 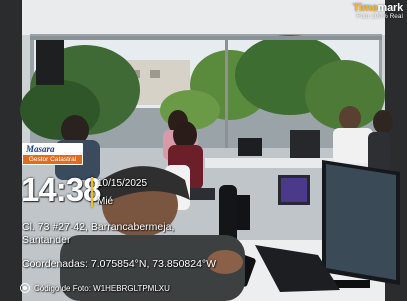 I want to click on timemark-tagline: Foto 100% Real, so click(x=379, y=16).